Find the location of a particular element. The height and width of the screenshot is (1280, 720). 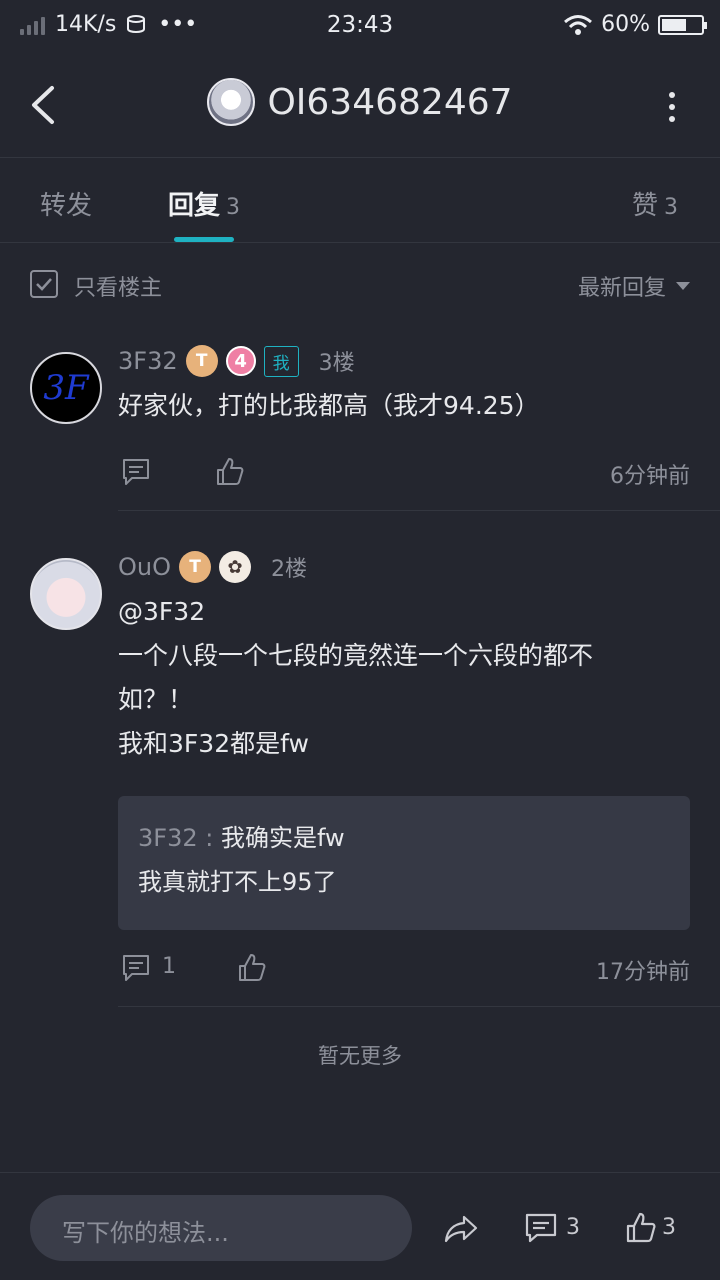

reply-meta: OuO T ✿ 2楼 is located at coordinates (212, 567).